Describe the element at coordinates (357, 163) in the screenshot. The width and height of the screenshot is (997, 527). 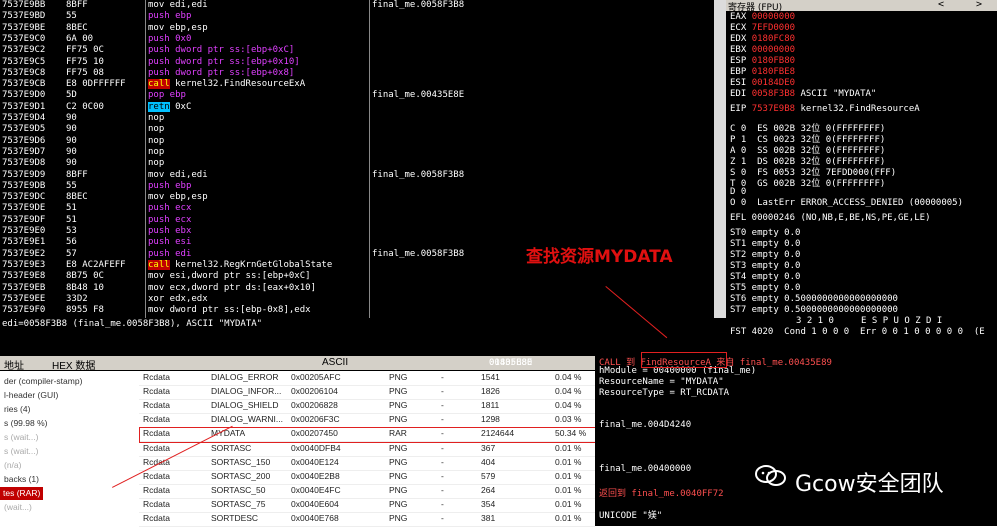
I see `disasm-row: 7537E9D8 90 nop` at that location.